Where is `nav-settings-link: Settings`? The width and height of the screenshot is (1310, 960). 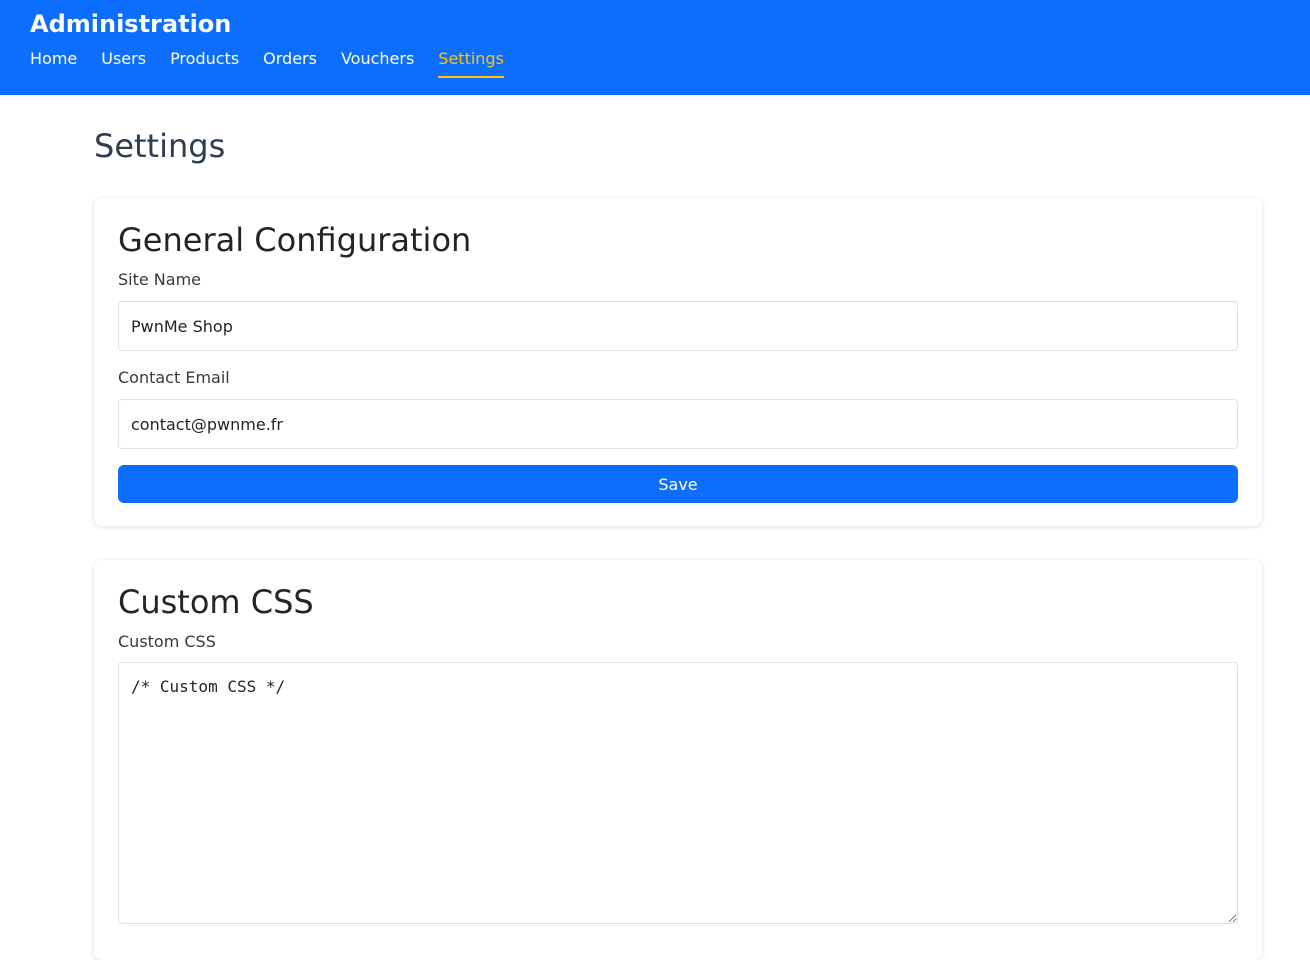 nav-settings-link: Settings is located at coordinates (471, 63).